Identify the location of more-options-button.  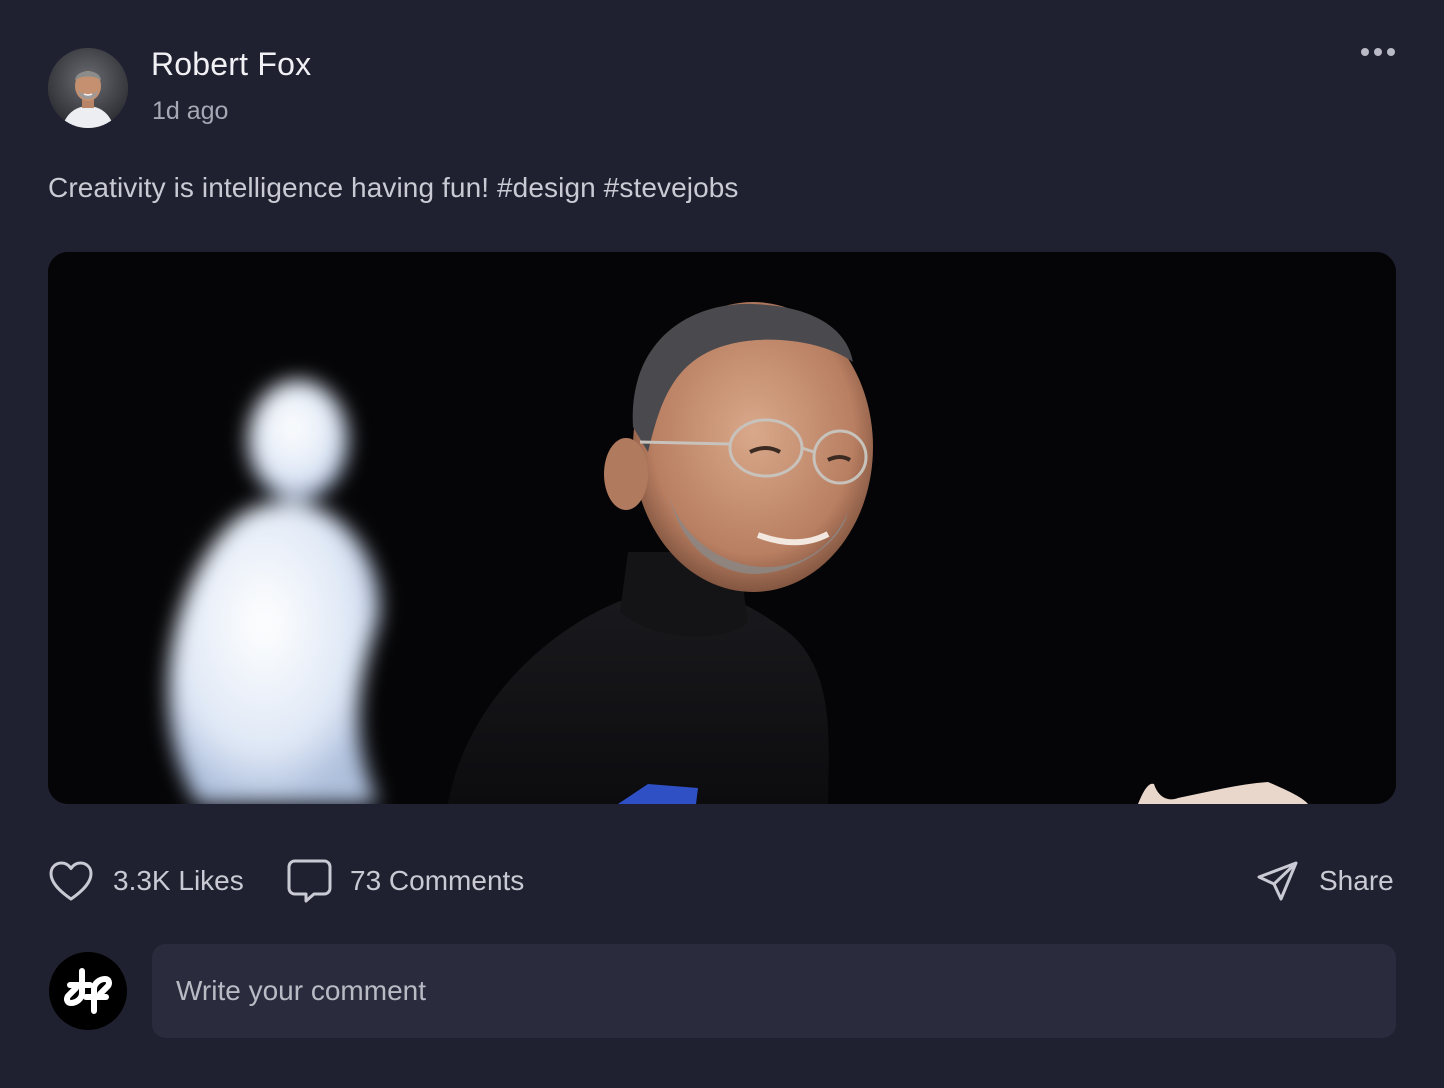
(1378, 52).